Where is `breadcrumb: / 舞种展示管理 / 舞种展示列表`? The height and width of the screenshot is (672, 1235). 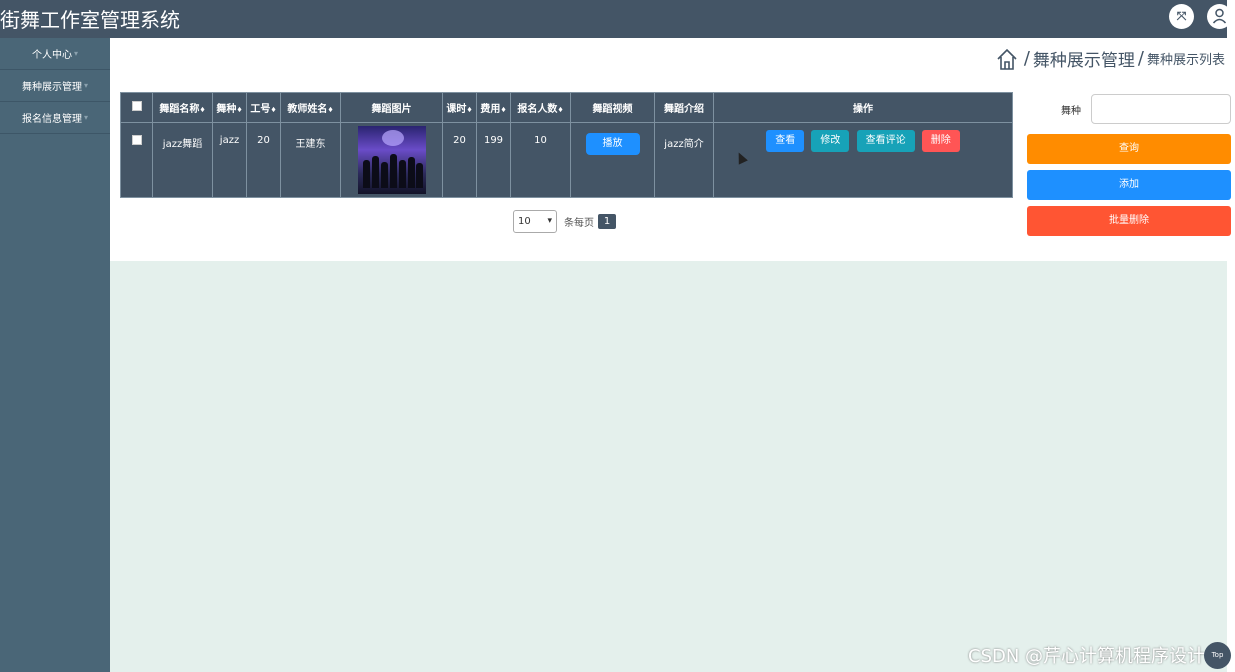 breadcrumb: / 舞种展示管理 / 舞种展示列表 is located at coordinates (1110, 58).